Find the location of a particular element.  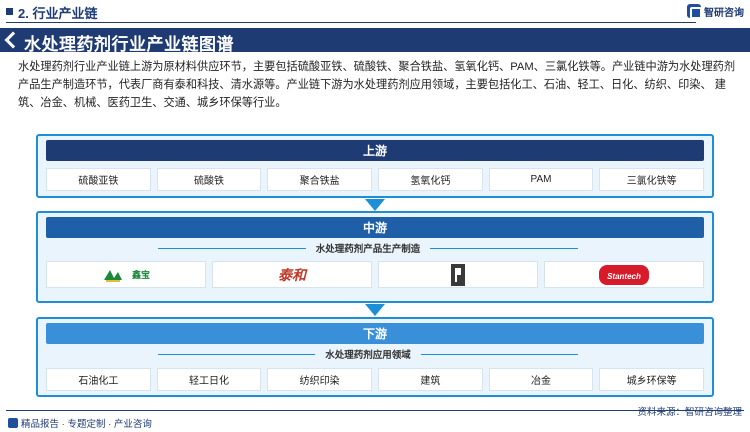

brand: 智研咨询 is located at coordinates (715, 11).